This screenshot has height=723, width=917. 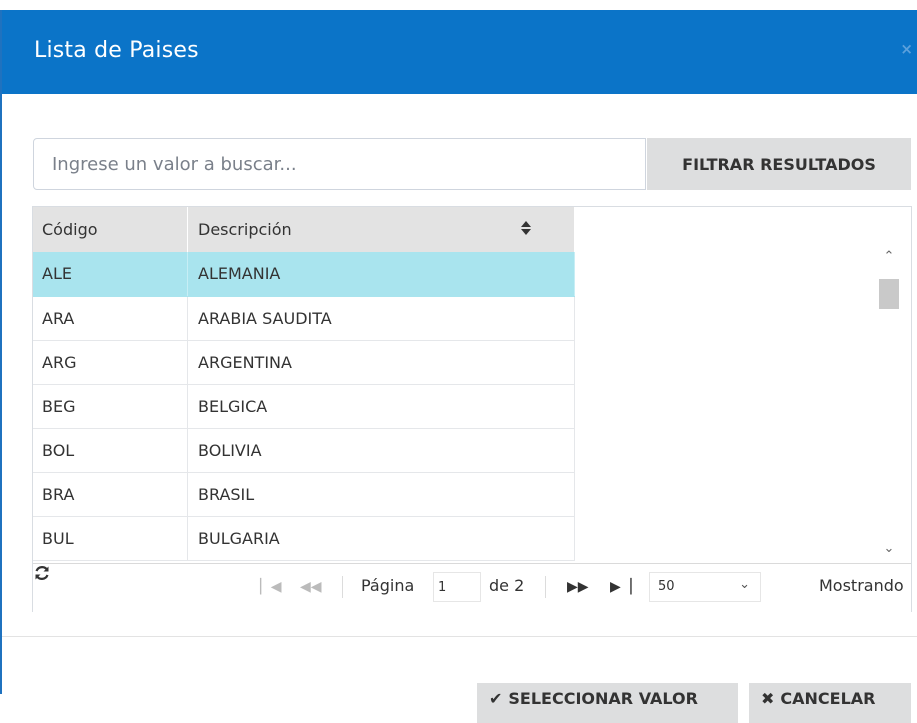 I want to click on select-value-button: ✔ SELECCIONAR VALOR, so click(x=607, y=703).